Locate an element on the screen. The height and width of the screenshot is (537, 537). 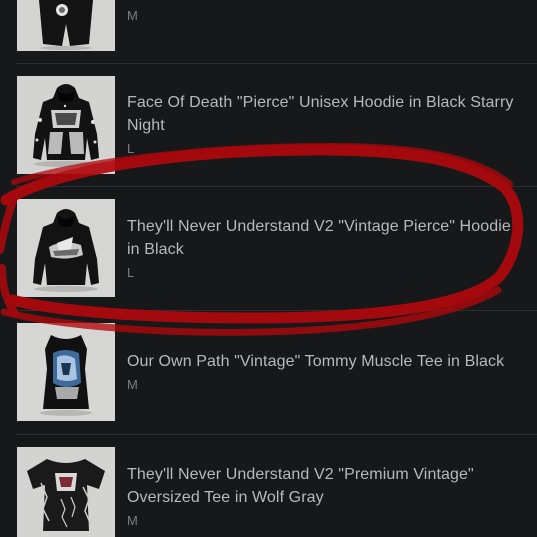
muscle-tee-product-image-icon is located at coordinates (66, 372).